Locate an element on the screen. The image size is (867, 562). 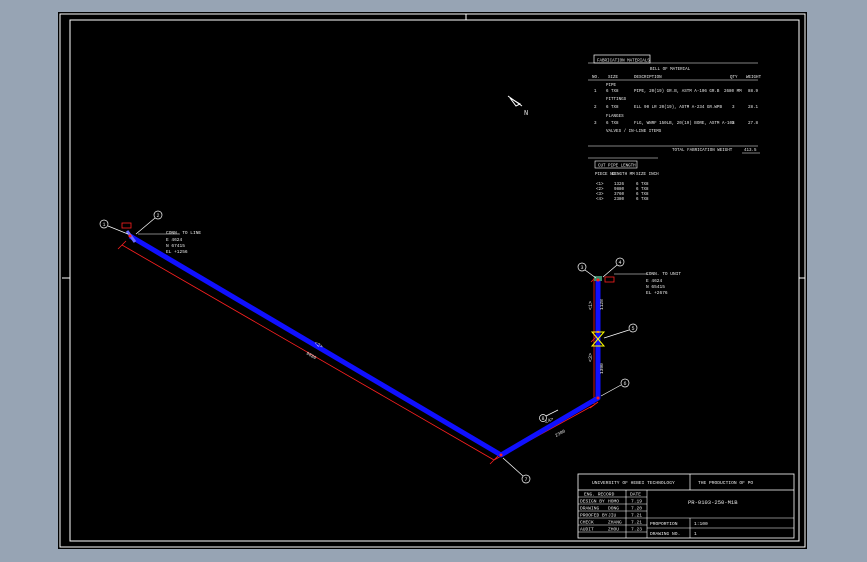
callout-balloon: 1 is located at coordinates (114, 227).